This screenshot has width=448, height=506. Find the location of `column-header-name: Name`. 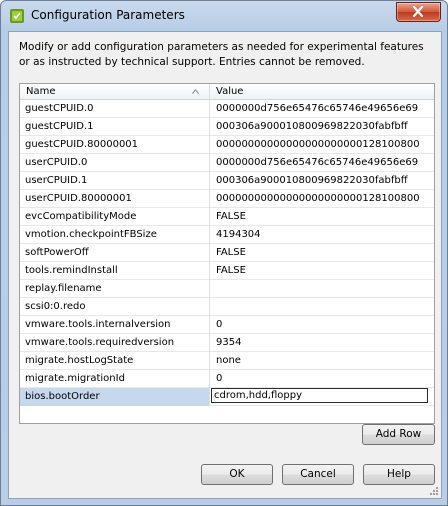

column-header-name: Name is located at coordinates (115, 91).